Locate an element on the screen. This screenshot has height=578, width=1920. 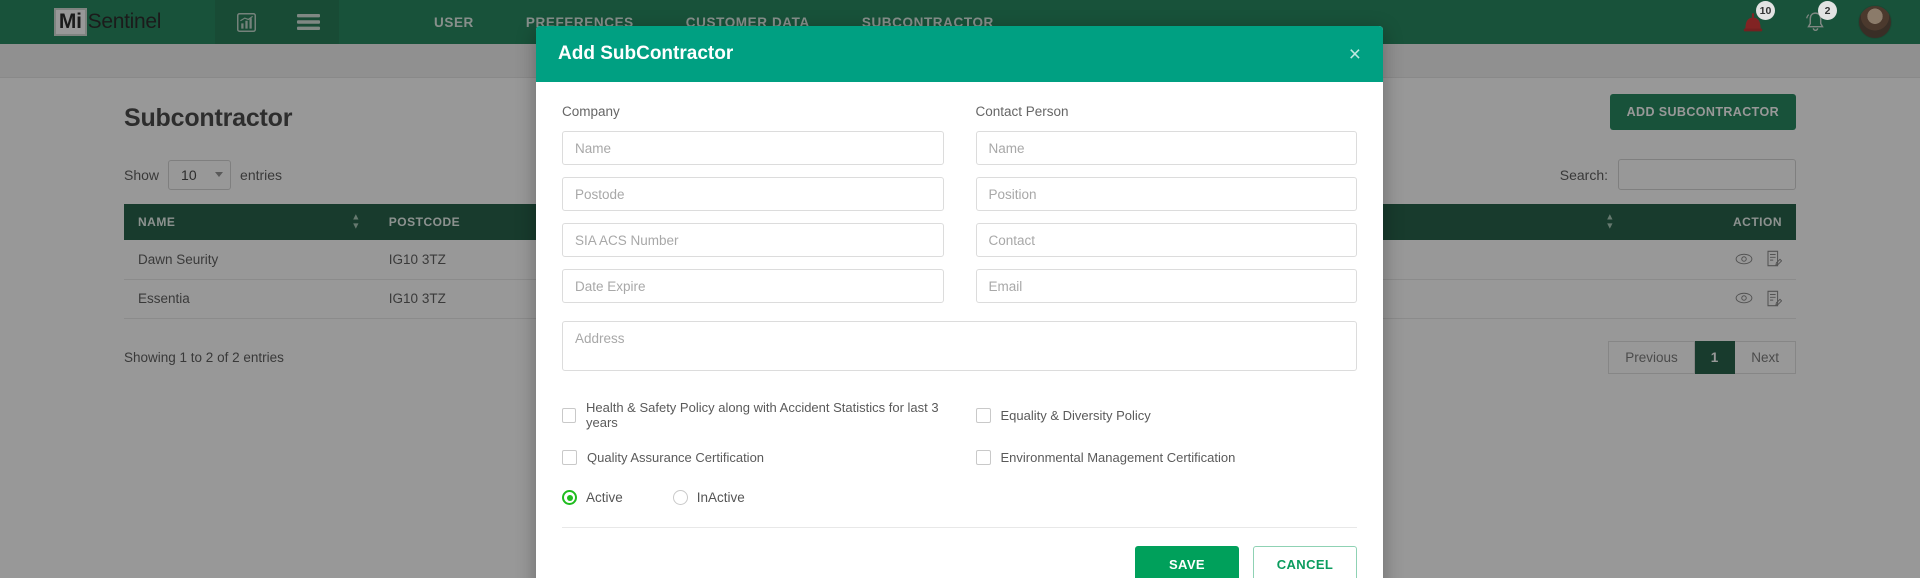
date-expire-input is located at coordinates (753, 286).